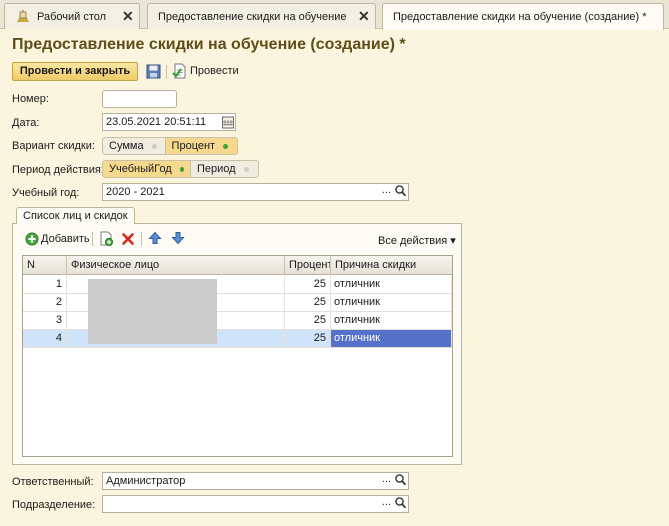 This screenshot has height=526, width=669. Describe the element at coordinates (53, 146) in the screenshot. I see `discount-variant-label: Вариант скидки:` at that location.